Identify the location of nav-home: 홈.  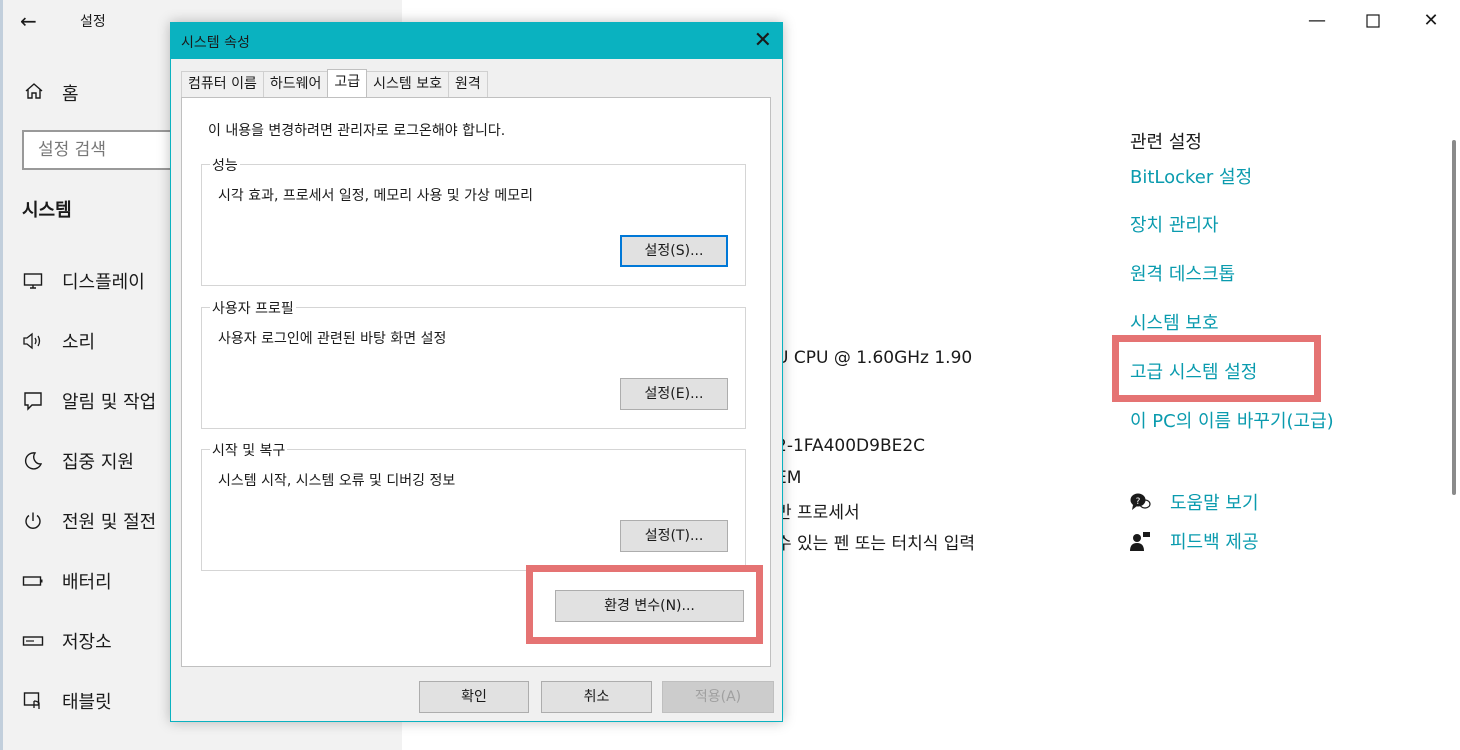
(50, 93).